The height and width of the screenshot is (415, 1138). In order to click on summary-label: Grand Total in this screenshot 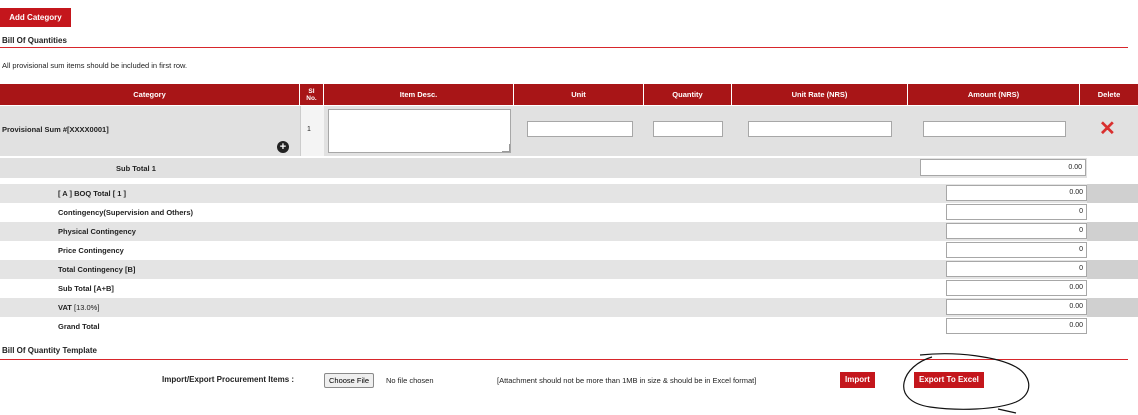, I will do `click(79, 326)`.